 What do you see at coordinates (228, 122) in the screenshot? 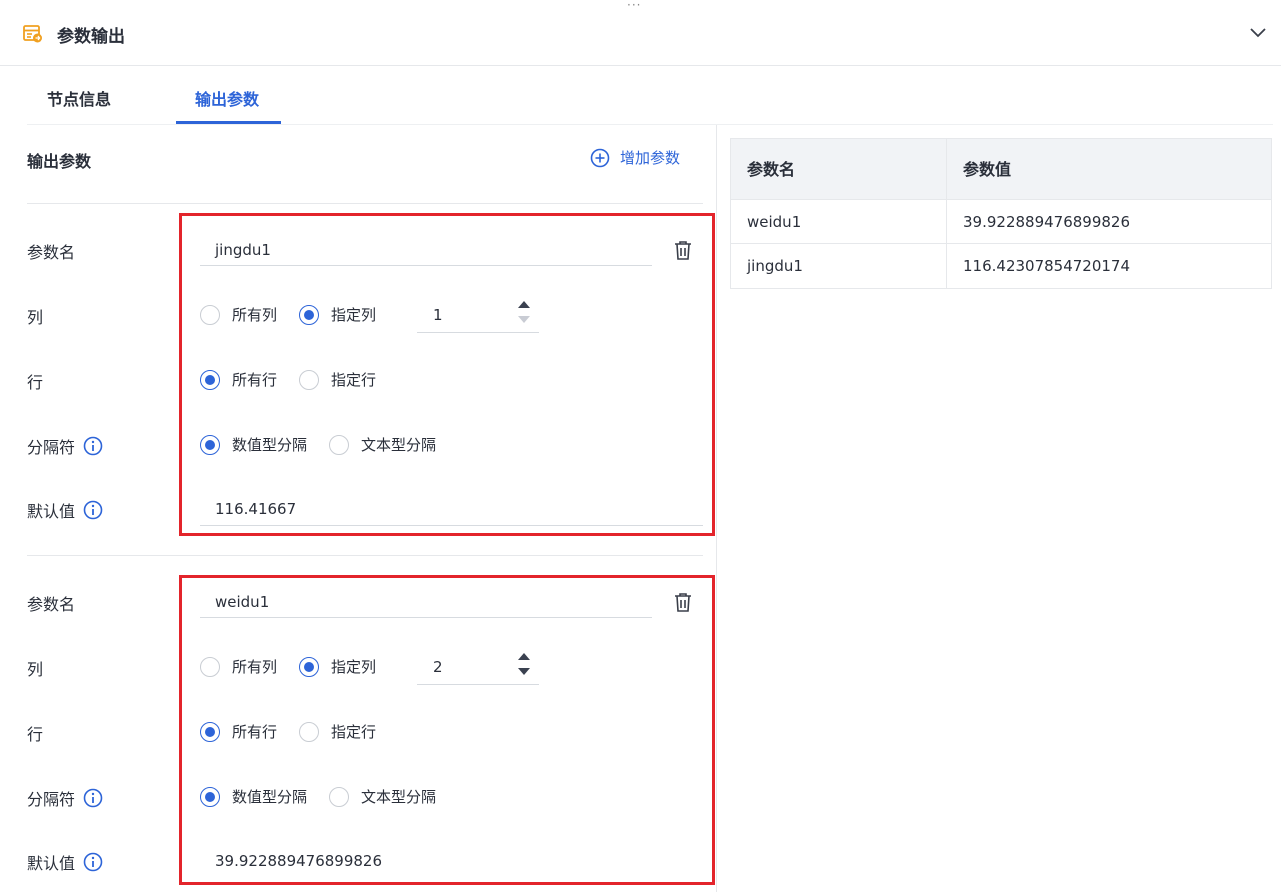
I see `active-tab-indicator` at bounding box center [228, 122].